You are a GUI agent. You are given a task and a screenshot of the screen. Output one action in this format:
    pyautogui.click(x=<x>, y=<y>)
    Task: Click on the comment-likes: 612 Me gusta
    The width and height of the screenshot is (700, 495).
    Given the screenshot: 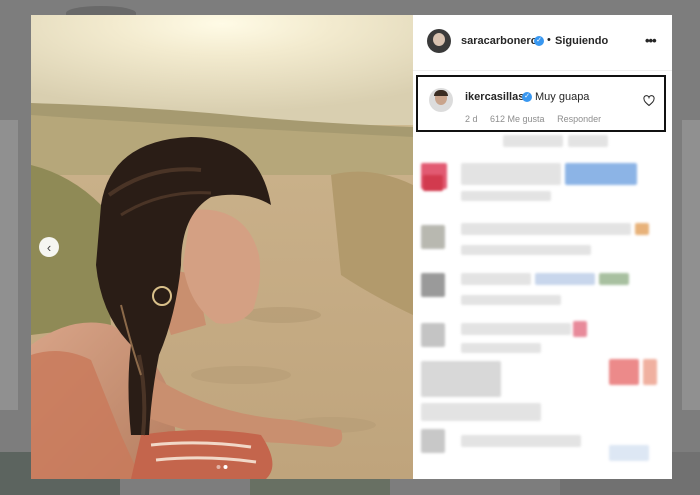 What is the action you would take?
    pyautogui.click(x=517, y=119)
    